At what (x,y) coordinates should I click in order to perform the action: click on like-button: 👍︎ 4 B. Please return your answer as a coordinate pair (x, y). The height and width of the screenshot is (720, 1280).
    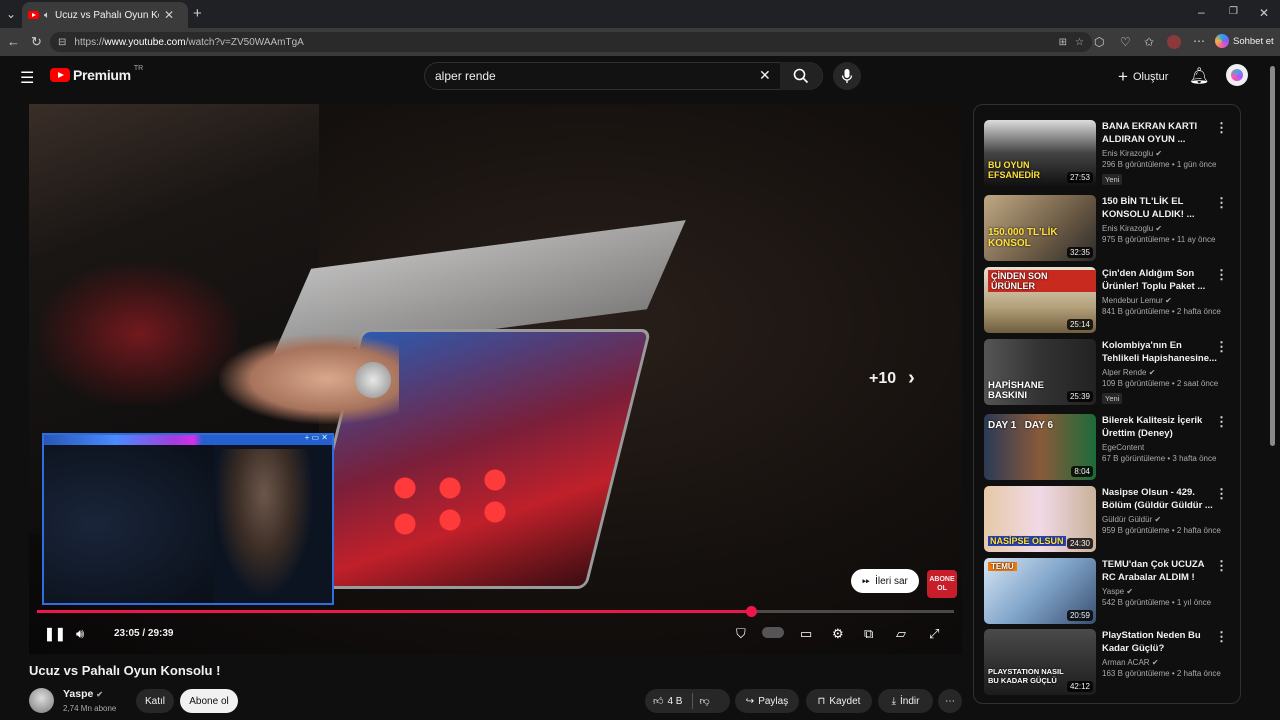
    Looking at the image, I should click on (667, 701).